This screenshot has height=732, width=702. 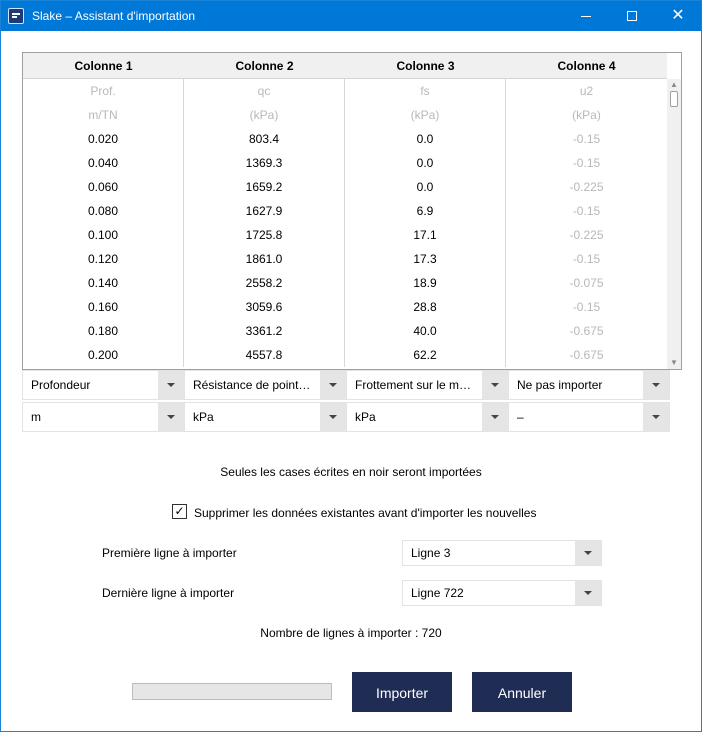 What do you see at coordinates (103, 307) in the screenshot?
I see `table-cell: 0.160` at bounding box center [103, 307].